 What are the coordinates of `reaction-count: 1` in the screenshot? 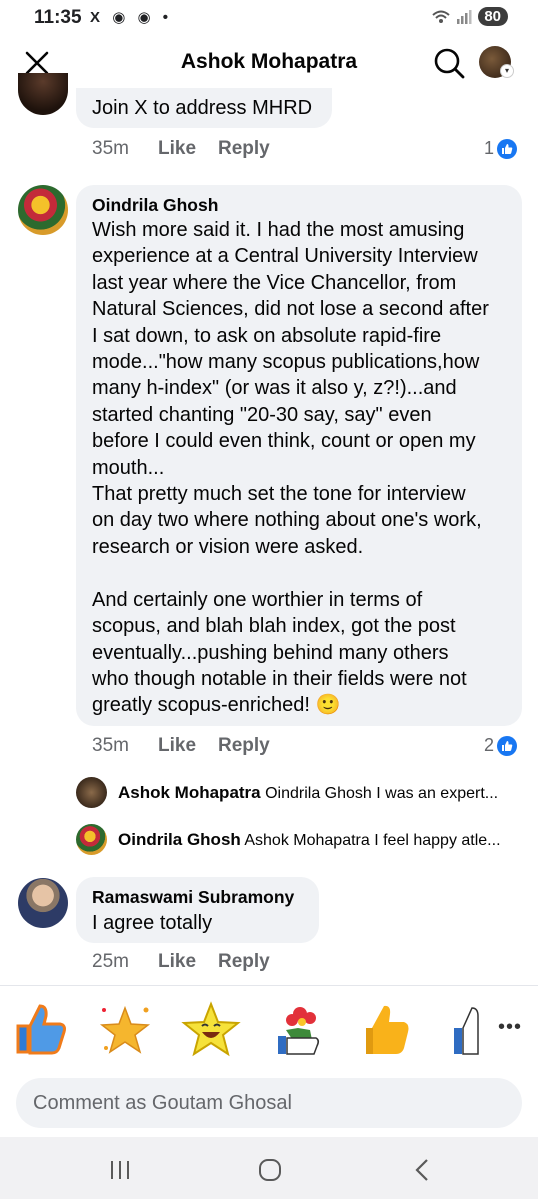 It's located at (501, 148).